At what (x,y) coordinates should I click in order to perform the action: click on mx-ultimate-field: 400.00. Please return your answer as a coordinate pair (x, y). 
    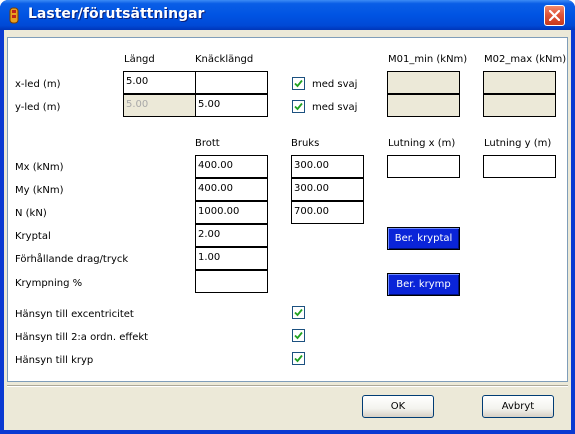
    Looking at the image, I should click on (231, 166).